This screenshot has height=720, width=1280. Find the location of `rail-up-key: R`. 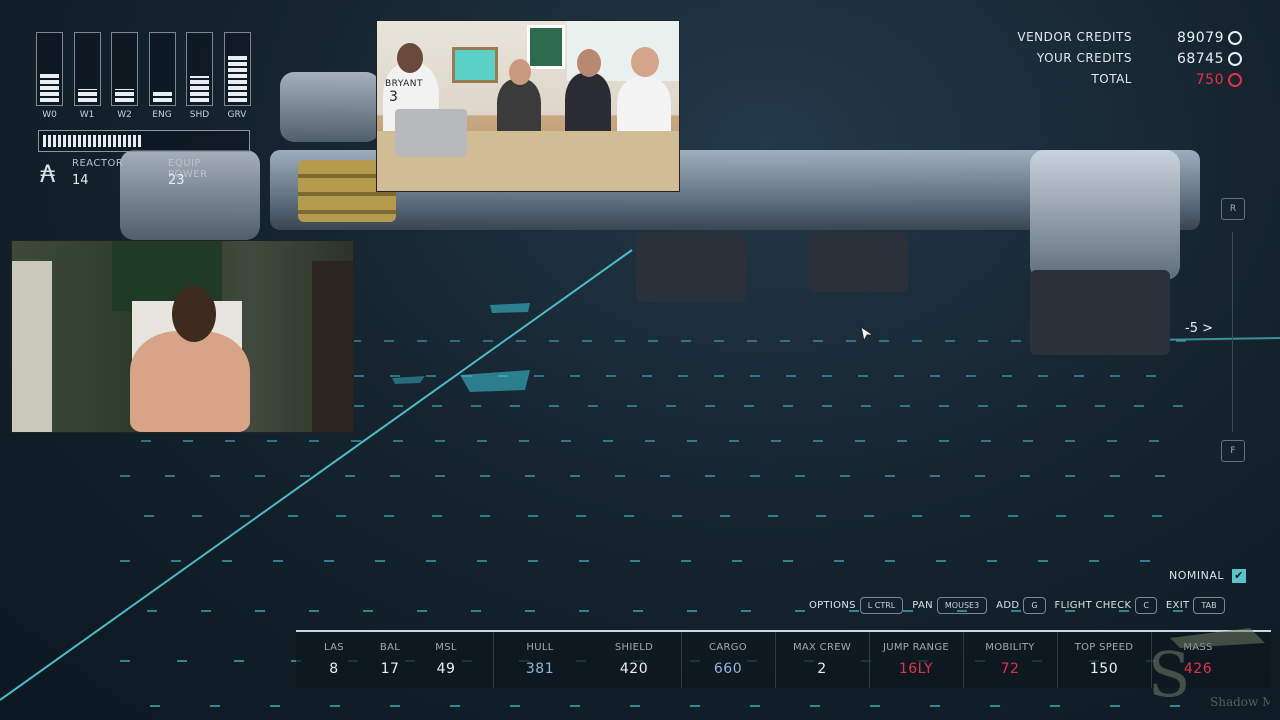

rail-up-key: R is located at coordinates (1233, 209).